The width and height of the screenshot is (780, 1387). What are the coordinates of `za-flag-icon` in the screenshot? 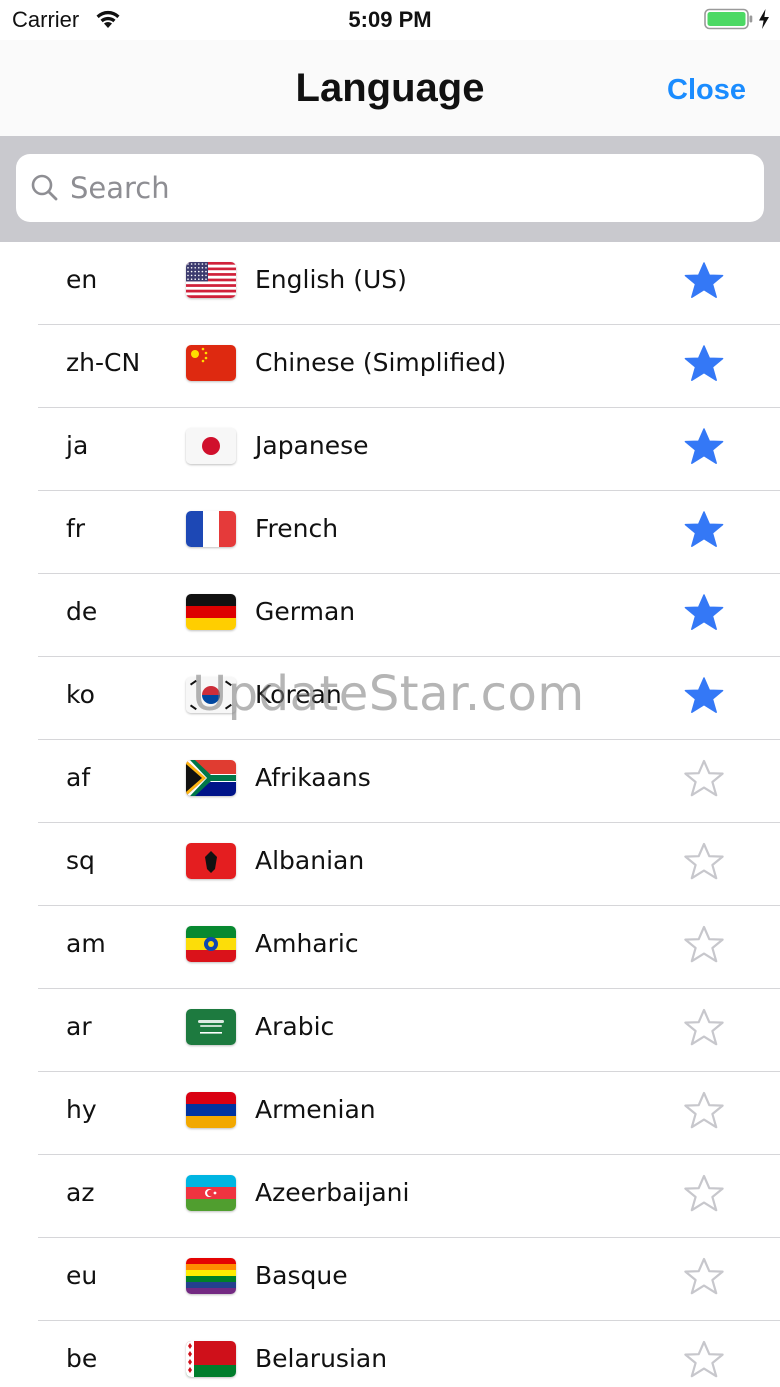 It's located at (211, 778).